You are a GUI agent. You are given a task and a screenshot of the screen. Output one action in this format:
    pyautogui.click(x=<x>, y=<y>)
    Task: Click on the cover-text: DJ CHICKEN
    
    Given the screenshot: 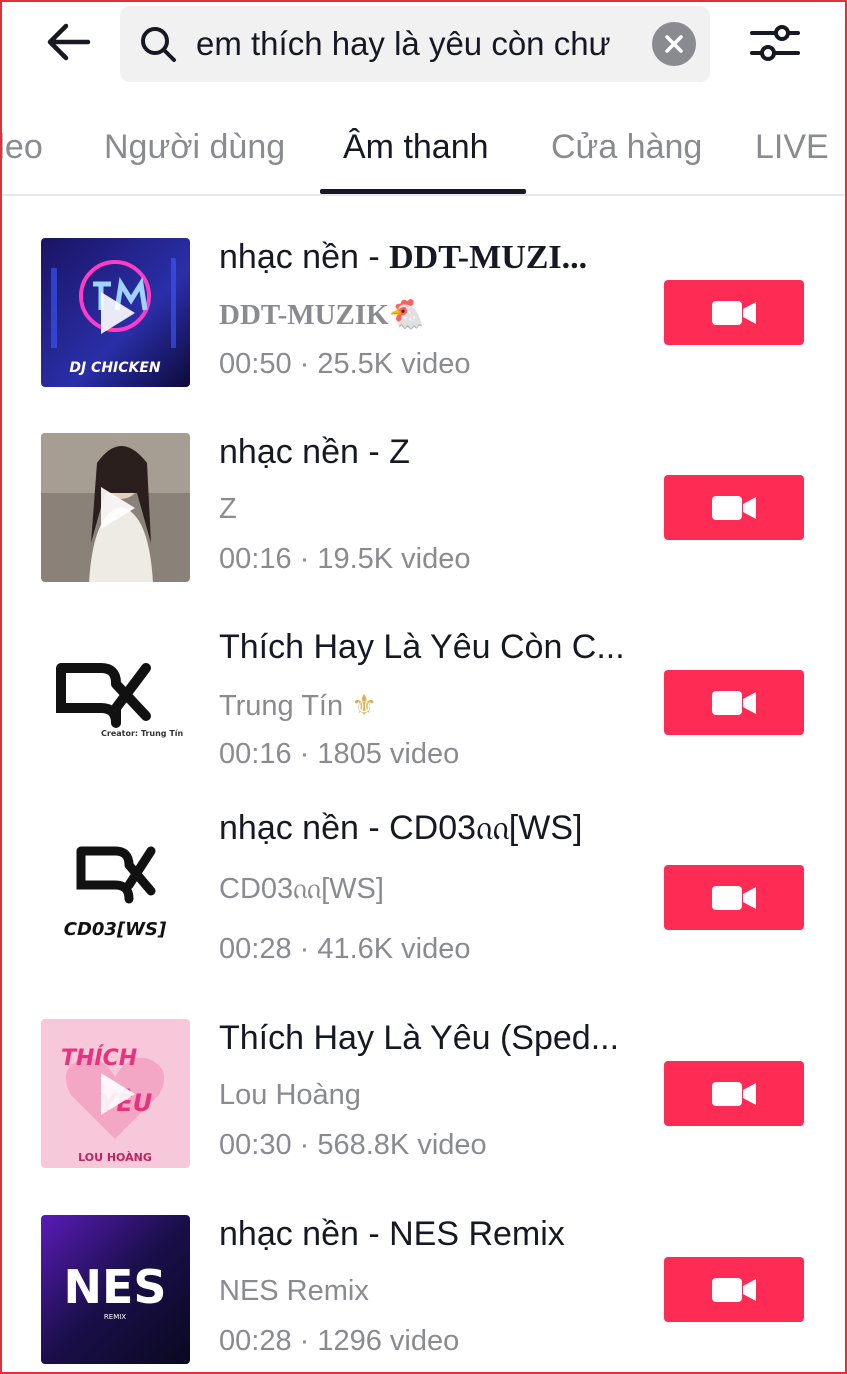 What is the action you would take?
    pyautogui.click(x=115, y=368)
    